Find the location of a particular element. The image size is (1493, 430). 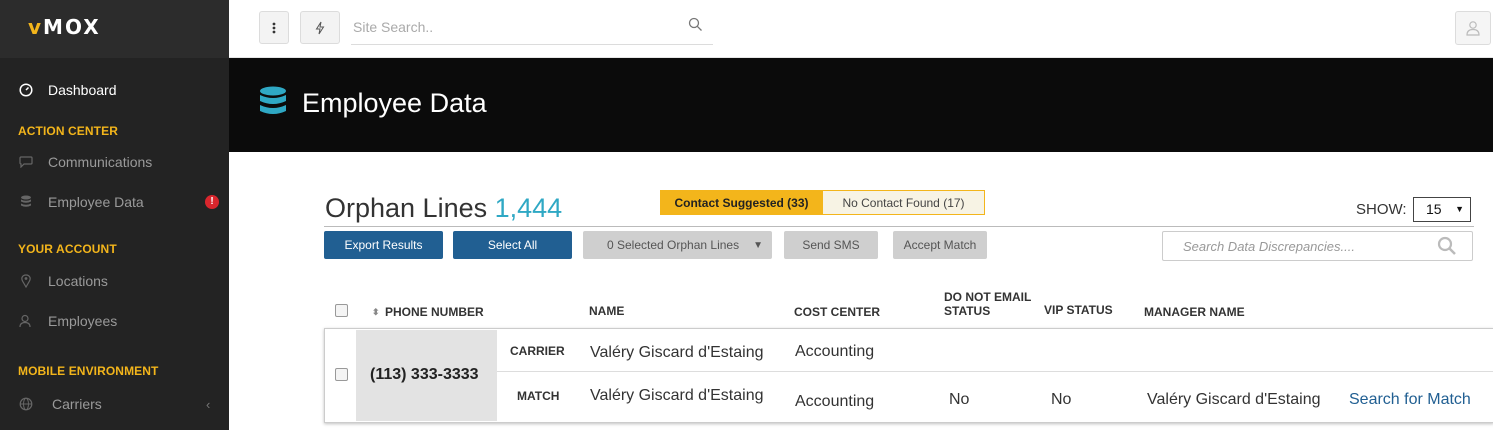

lightning-icon is located at coordinates (320, 27).